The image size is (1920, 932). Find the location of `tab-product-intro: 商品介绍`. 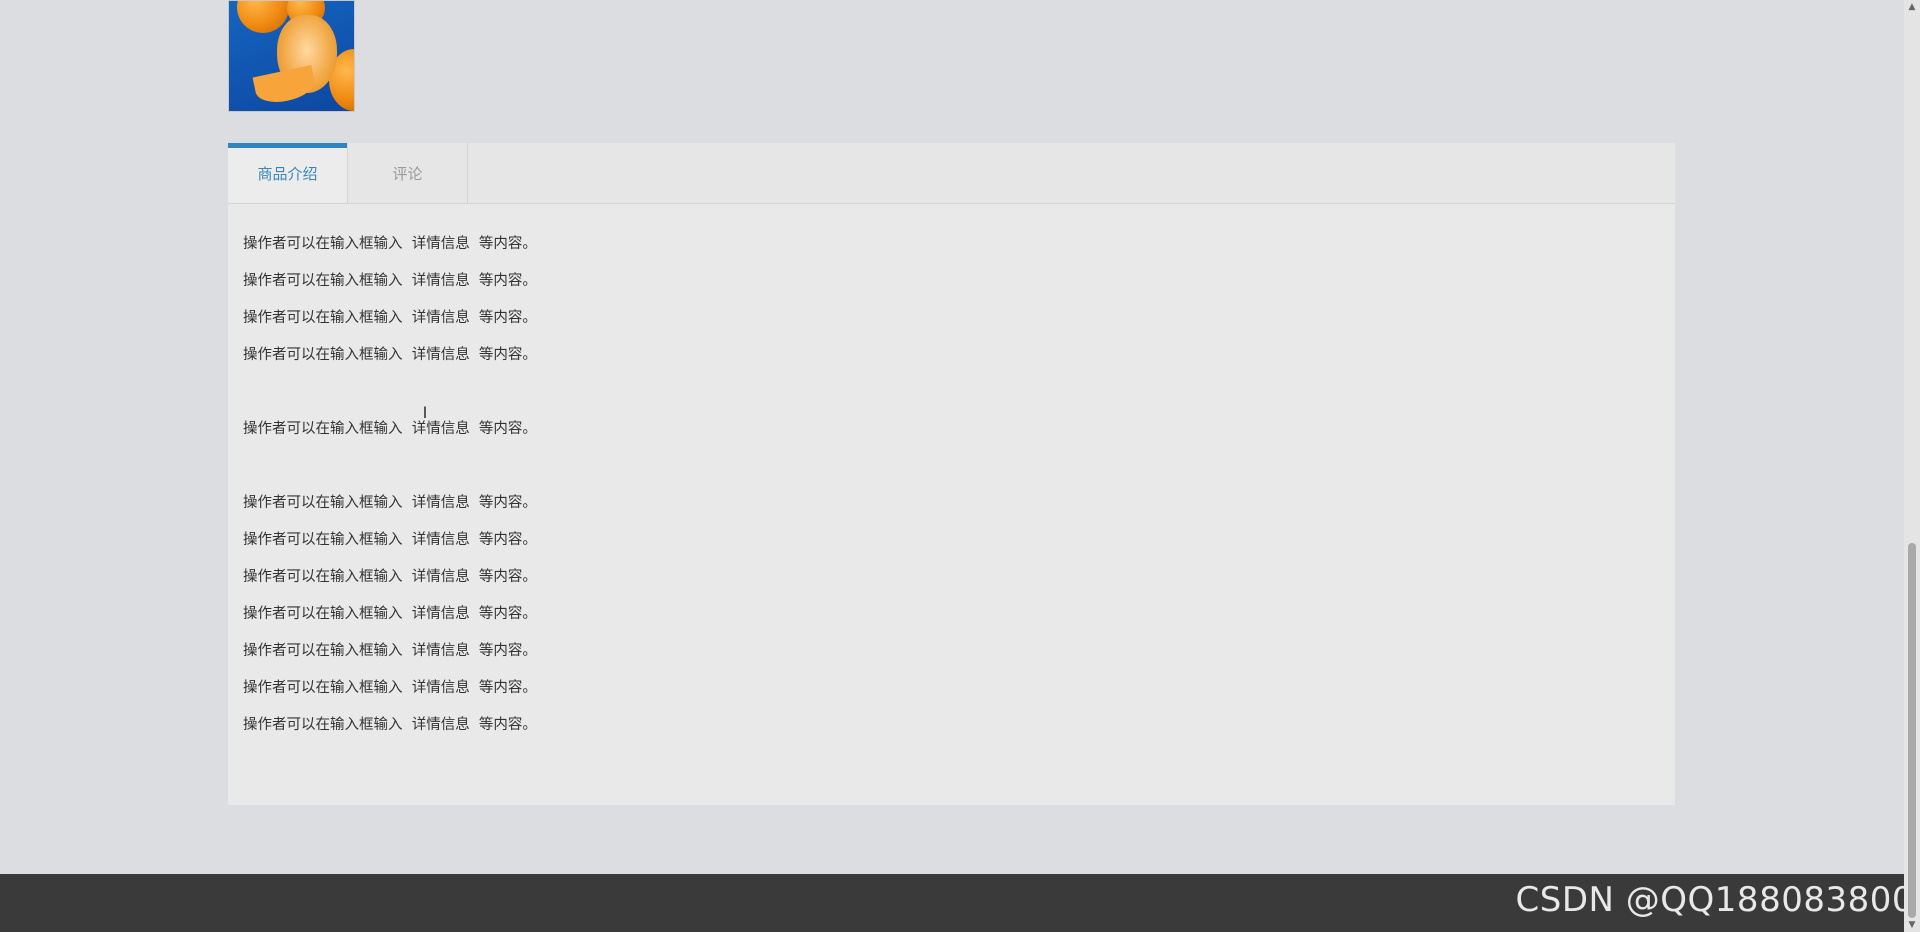

tab-product-intro: 商品介绍 is located at coordinates (288, 173).